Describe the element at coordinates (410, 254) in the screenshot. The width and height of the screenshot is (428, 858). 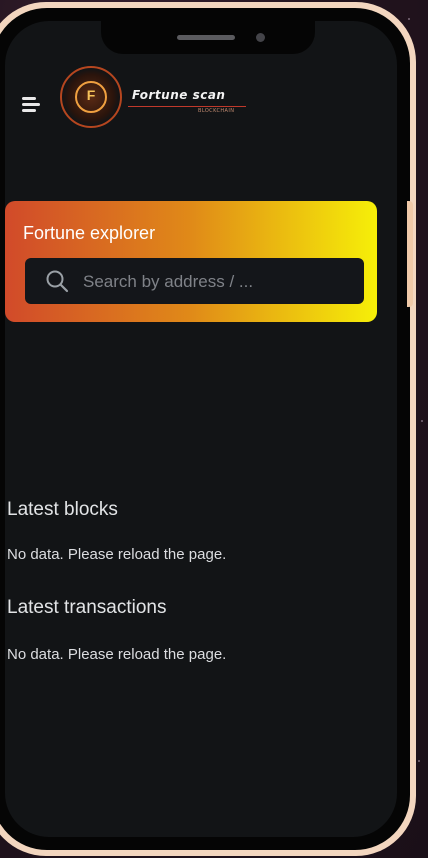
I see `phone-side-button` at that location.